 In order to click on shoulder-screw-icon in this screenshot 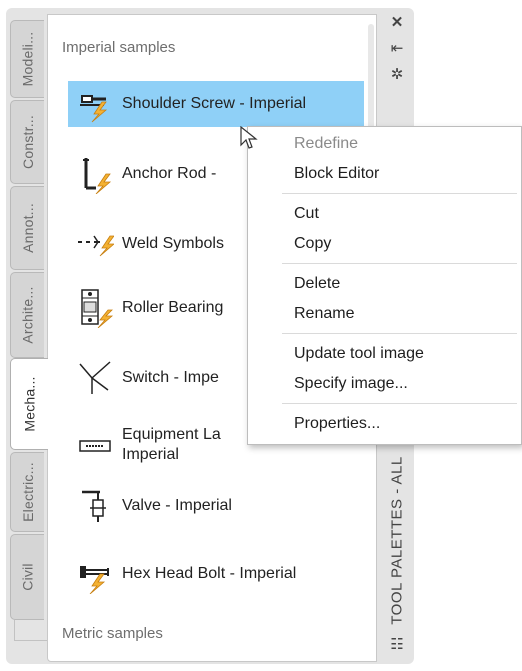, I will do `click(96, 104)`.